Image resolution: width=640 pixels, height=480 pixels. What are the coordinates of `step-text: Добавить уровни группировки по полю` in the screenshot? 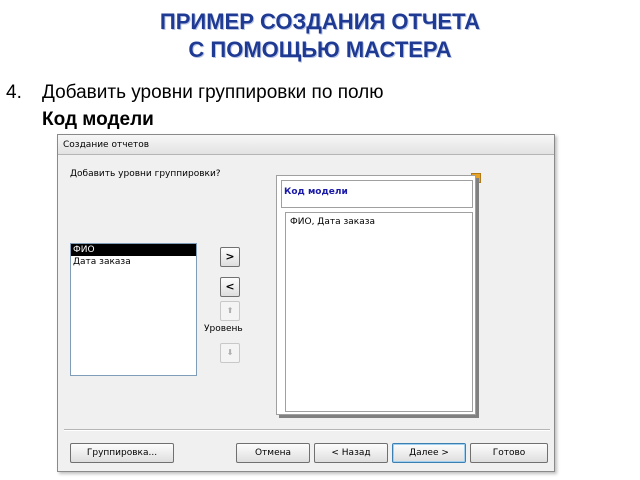 It's located at (213, 92).